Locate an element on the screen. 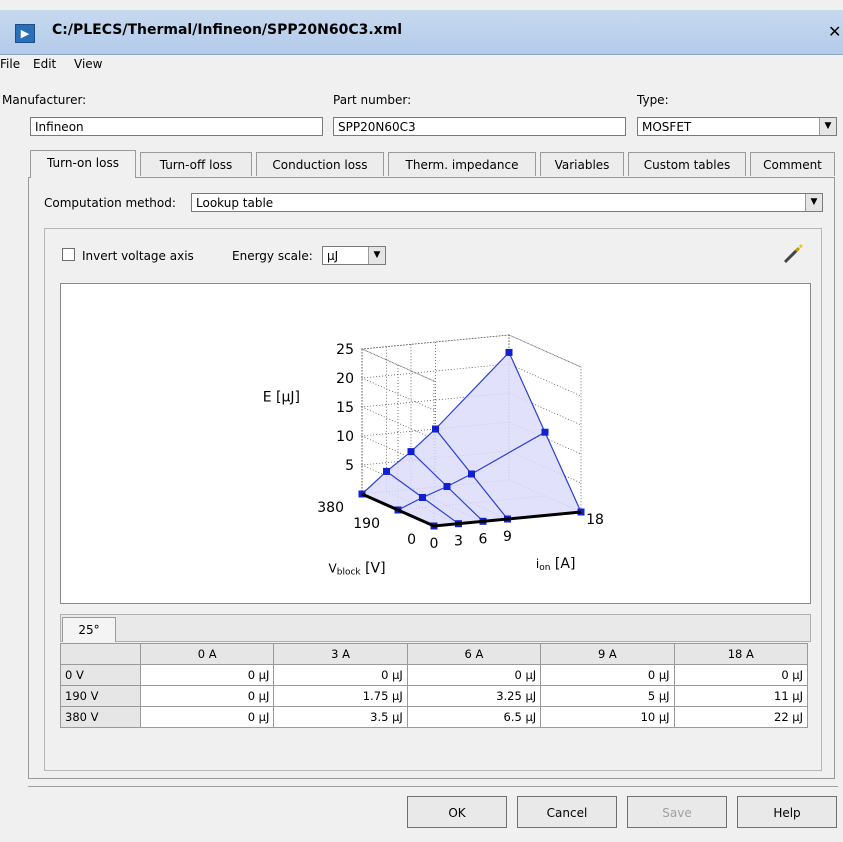 This screenshot has width=843, height=842. type-dropdown: MOSFET ▼ is located at coordinates (737, 126).